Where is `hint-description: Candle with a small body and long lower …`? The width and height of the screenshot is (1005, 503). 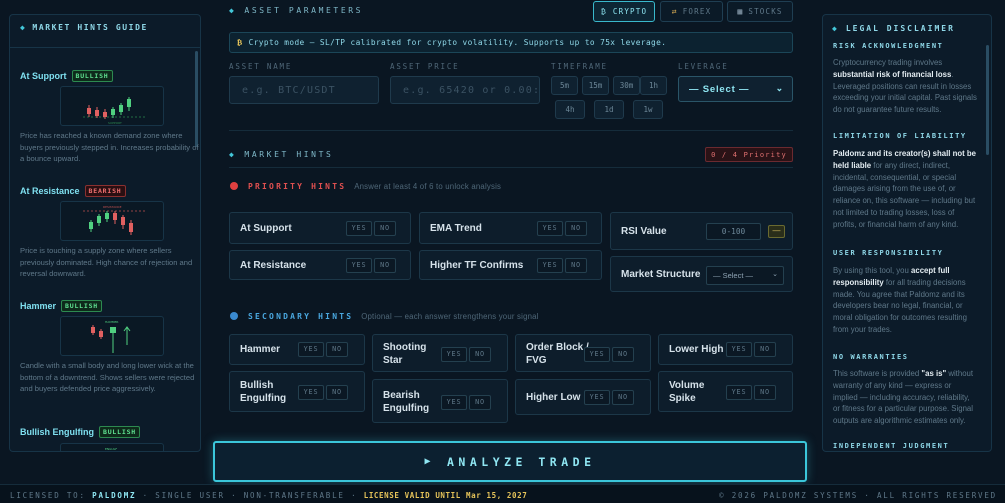
hint-description: Candle with a small body and long lower … is located at coordinates (107, 377).